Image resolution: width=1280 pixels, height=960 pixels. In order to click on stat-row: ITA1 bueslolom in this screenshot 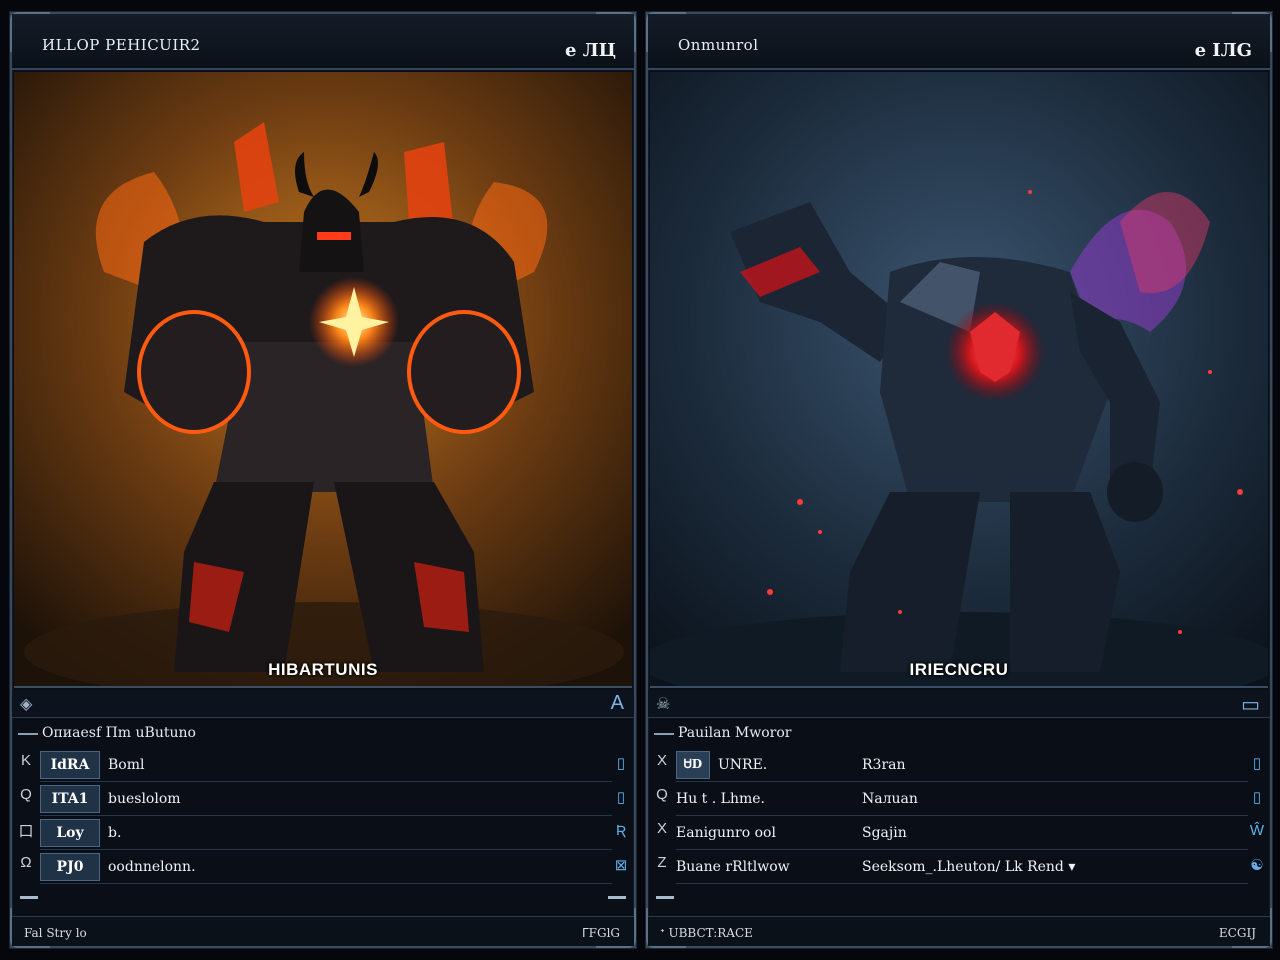, I will do `click(326, 799)`.